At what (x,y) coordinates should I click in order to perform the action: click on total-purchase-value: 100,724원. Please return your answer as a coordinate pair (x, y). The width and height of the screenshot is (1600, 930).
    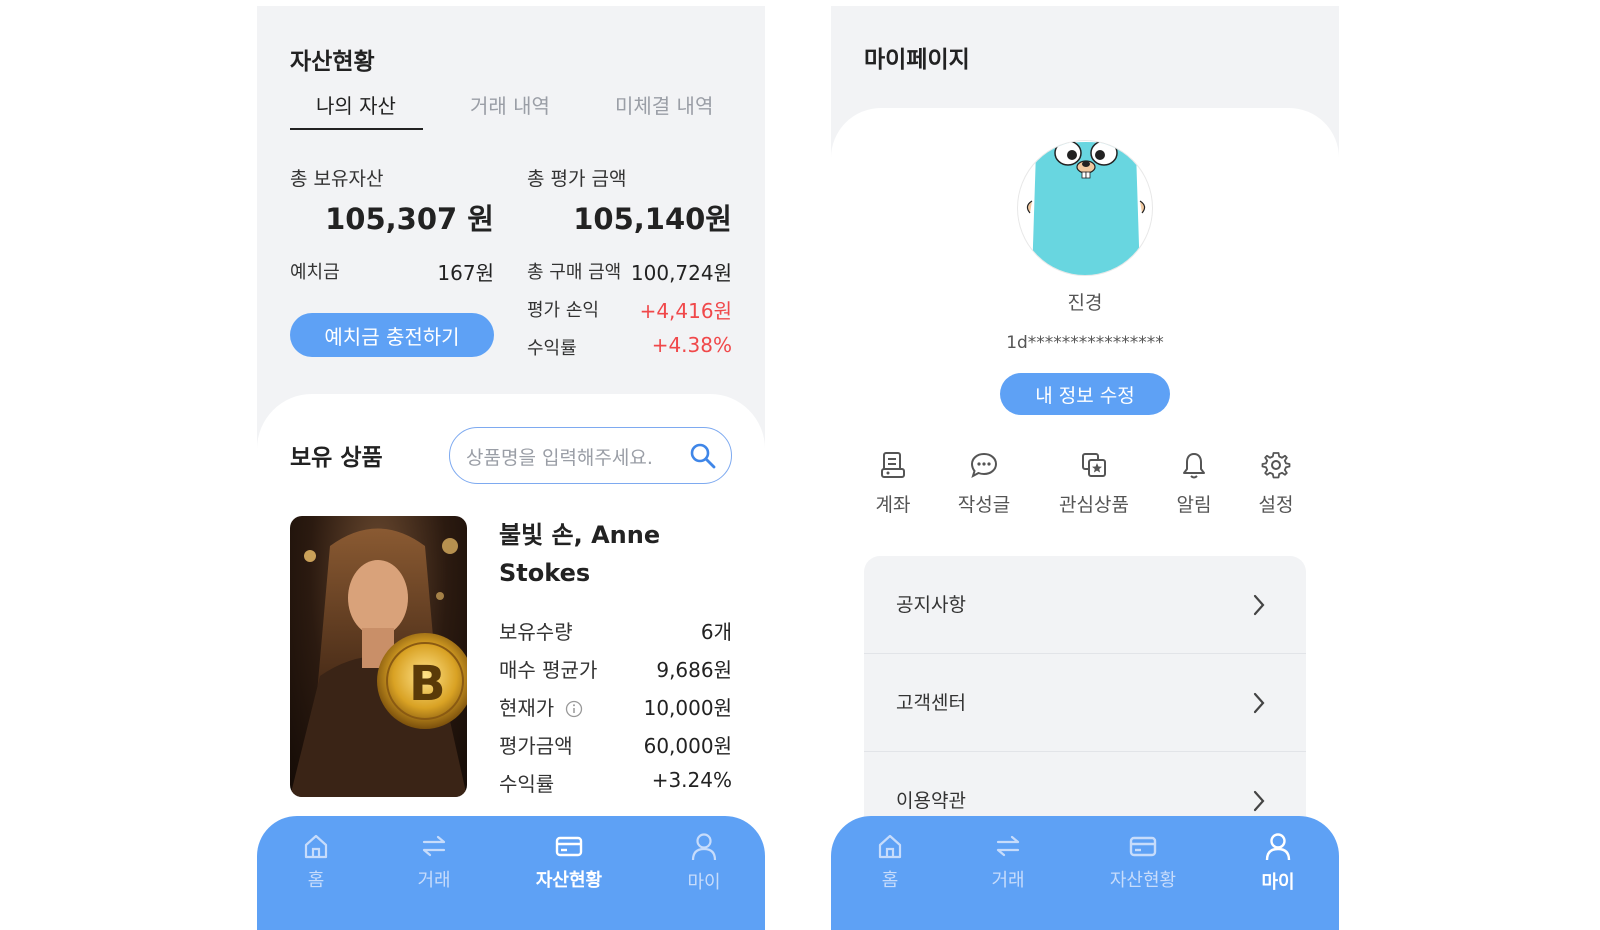
    Looking at the image, I should click on (681, 273).